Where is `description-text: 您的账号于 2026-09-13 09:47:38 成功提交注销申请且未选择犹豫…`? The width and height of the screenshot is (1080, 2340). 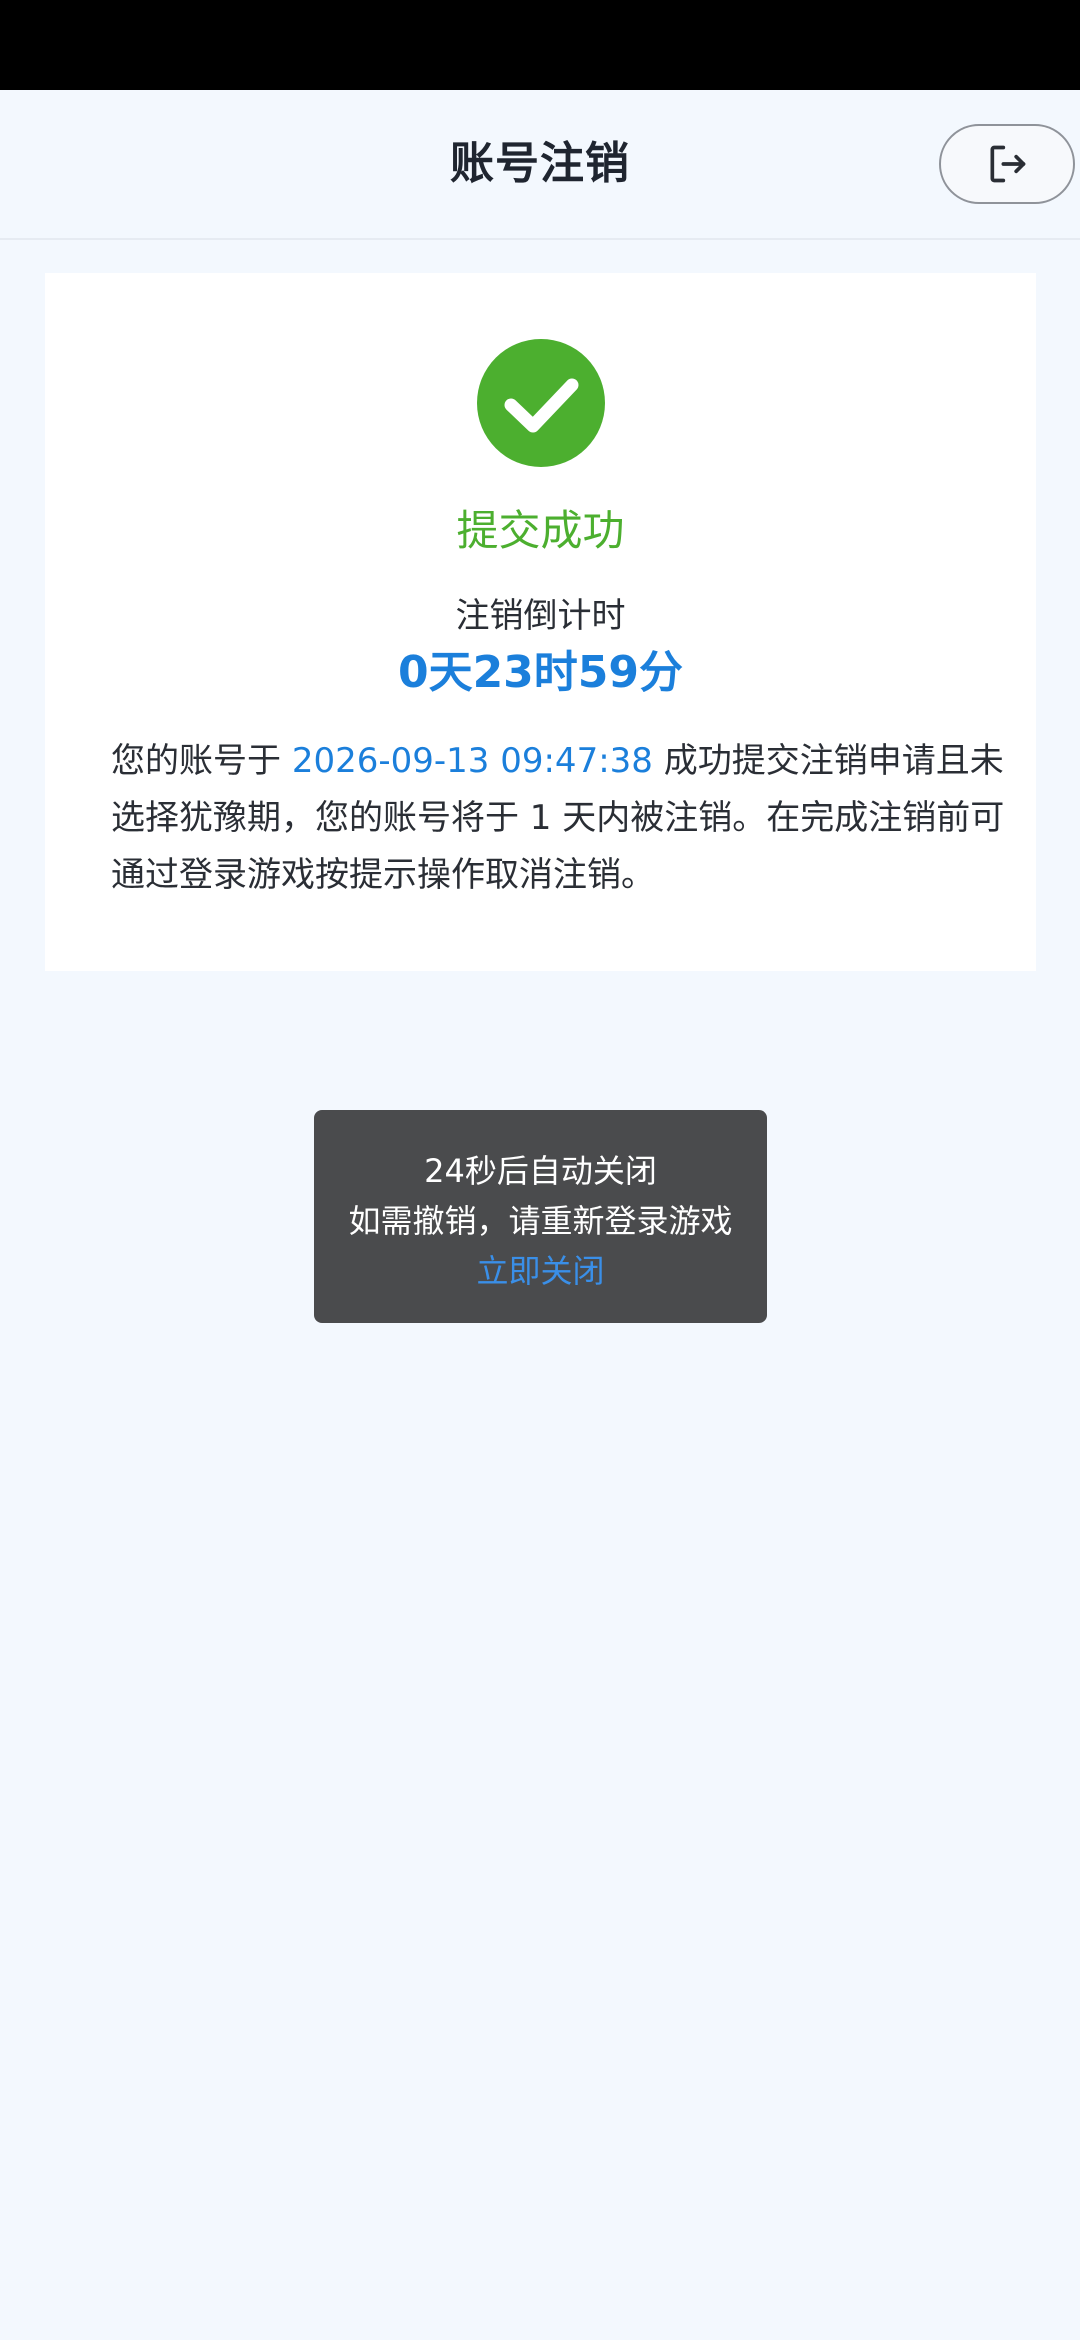 description-text: 您的账号于 2026-09-13 09:47:38 成功提交注销申请且未选择犹豫… is located at coordinates (561, 818).